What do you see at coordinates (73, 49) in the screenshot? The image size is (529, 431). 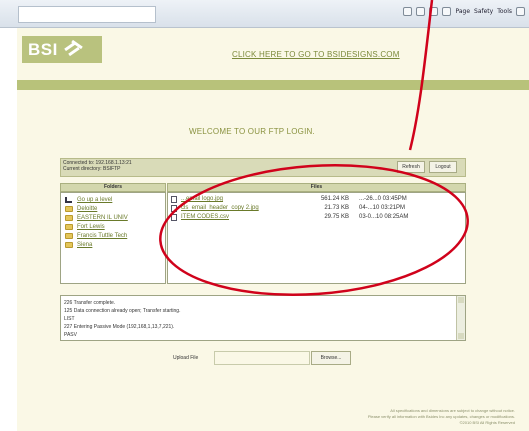 I see `logo-mark-icon` at bounding box center [73, 49].